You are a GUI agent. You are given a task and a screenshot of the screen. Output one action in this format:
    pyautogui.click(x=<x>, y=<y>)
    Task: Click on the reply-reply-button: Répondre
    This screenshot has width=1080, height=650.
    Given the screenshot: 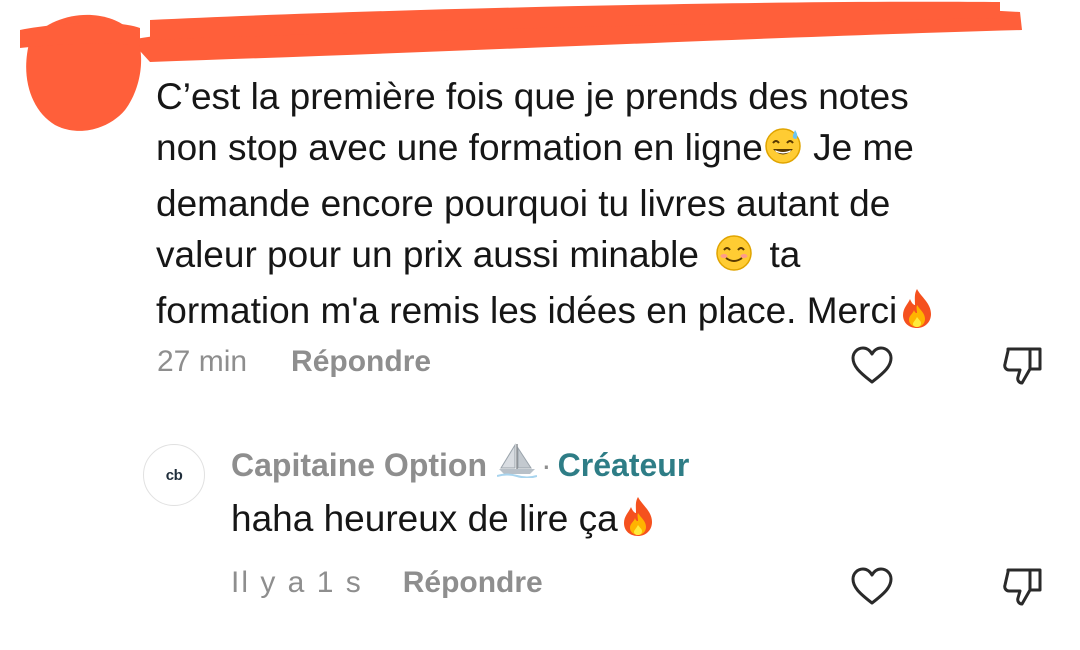 What is the action you would take?
    pyautogui.click(x=473, y=583)
    